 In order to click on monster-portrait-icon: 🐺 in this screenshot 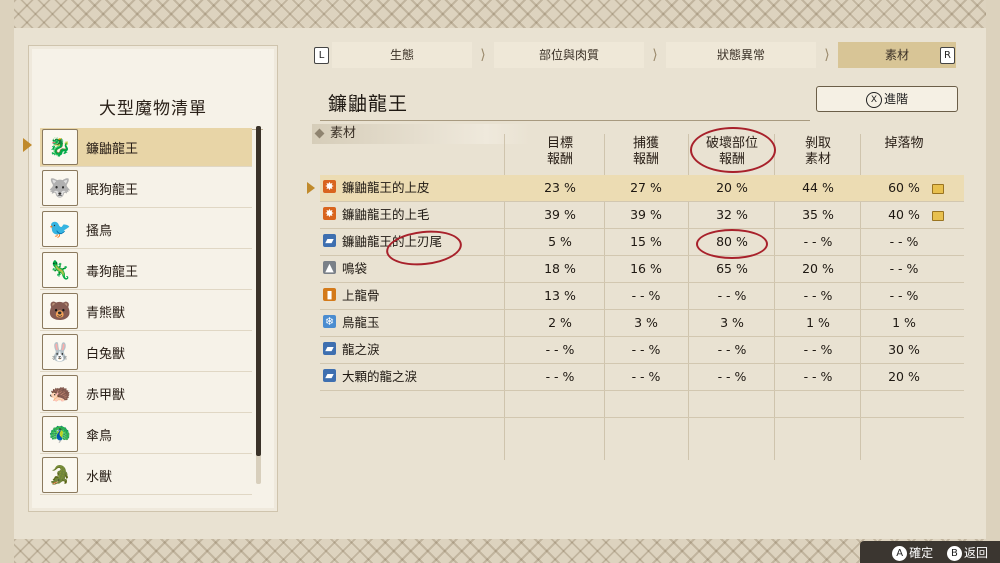, I will do `click(60, 188)`.